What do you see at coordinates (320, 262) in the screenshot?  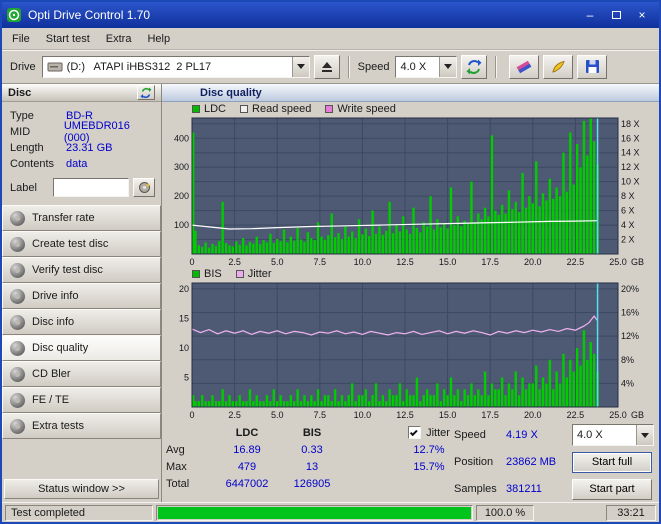 I see `svg-text: 7.5` at bounding box center [320, 262].